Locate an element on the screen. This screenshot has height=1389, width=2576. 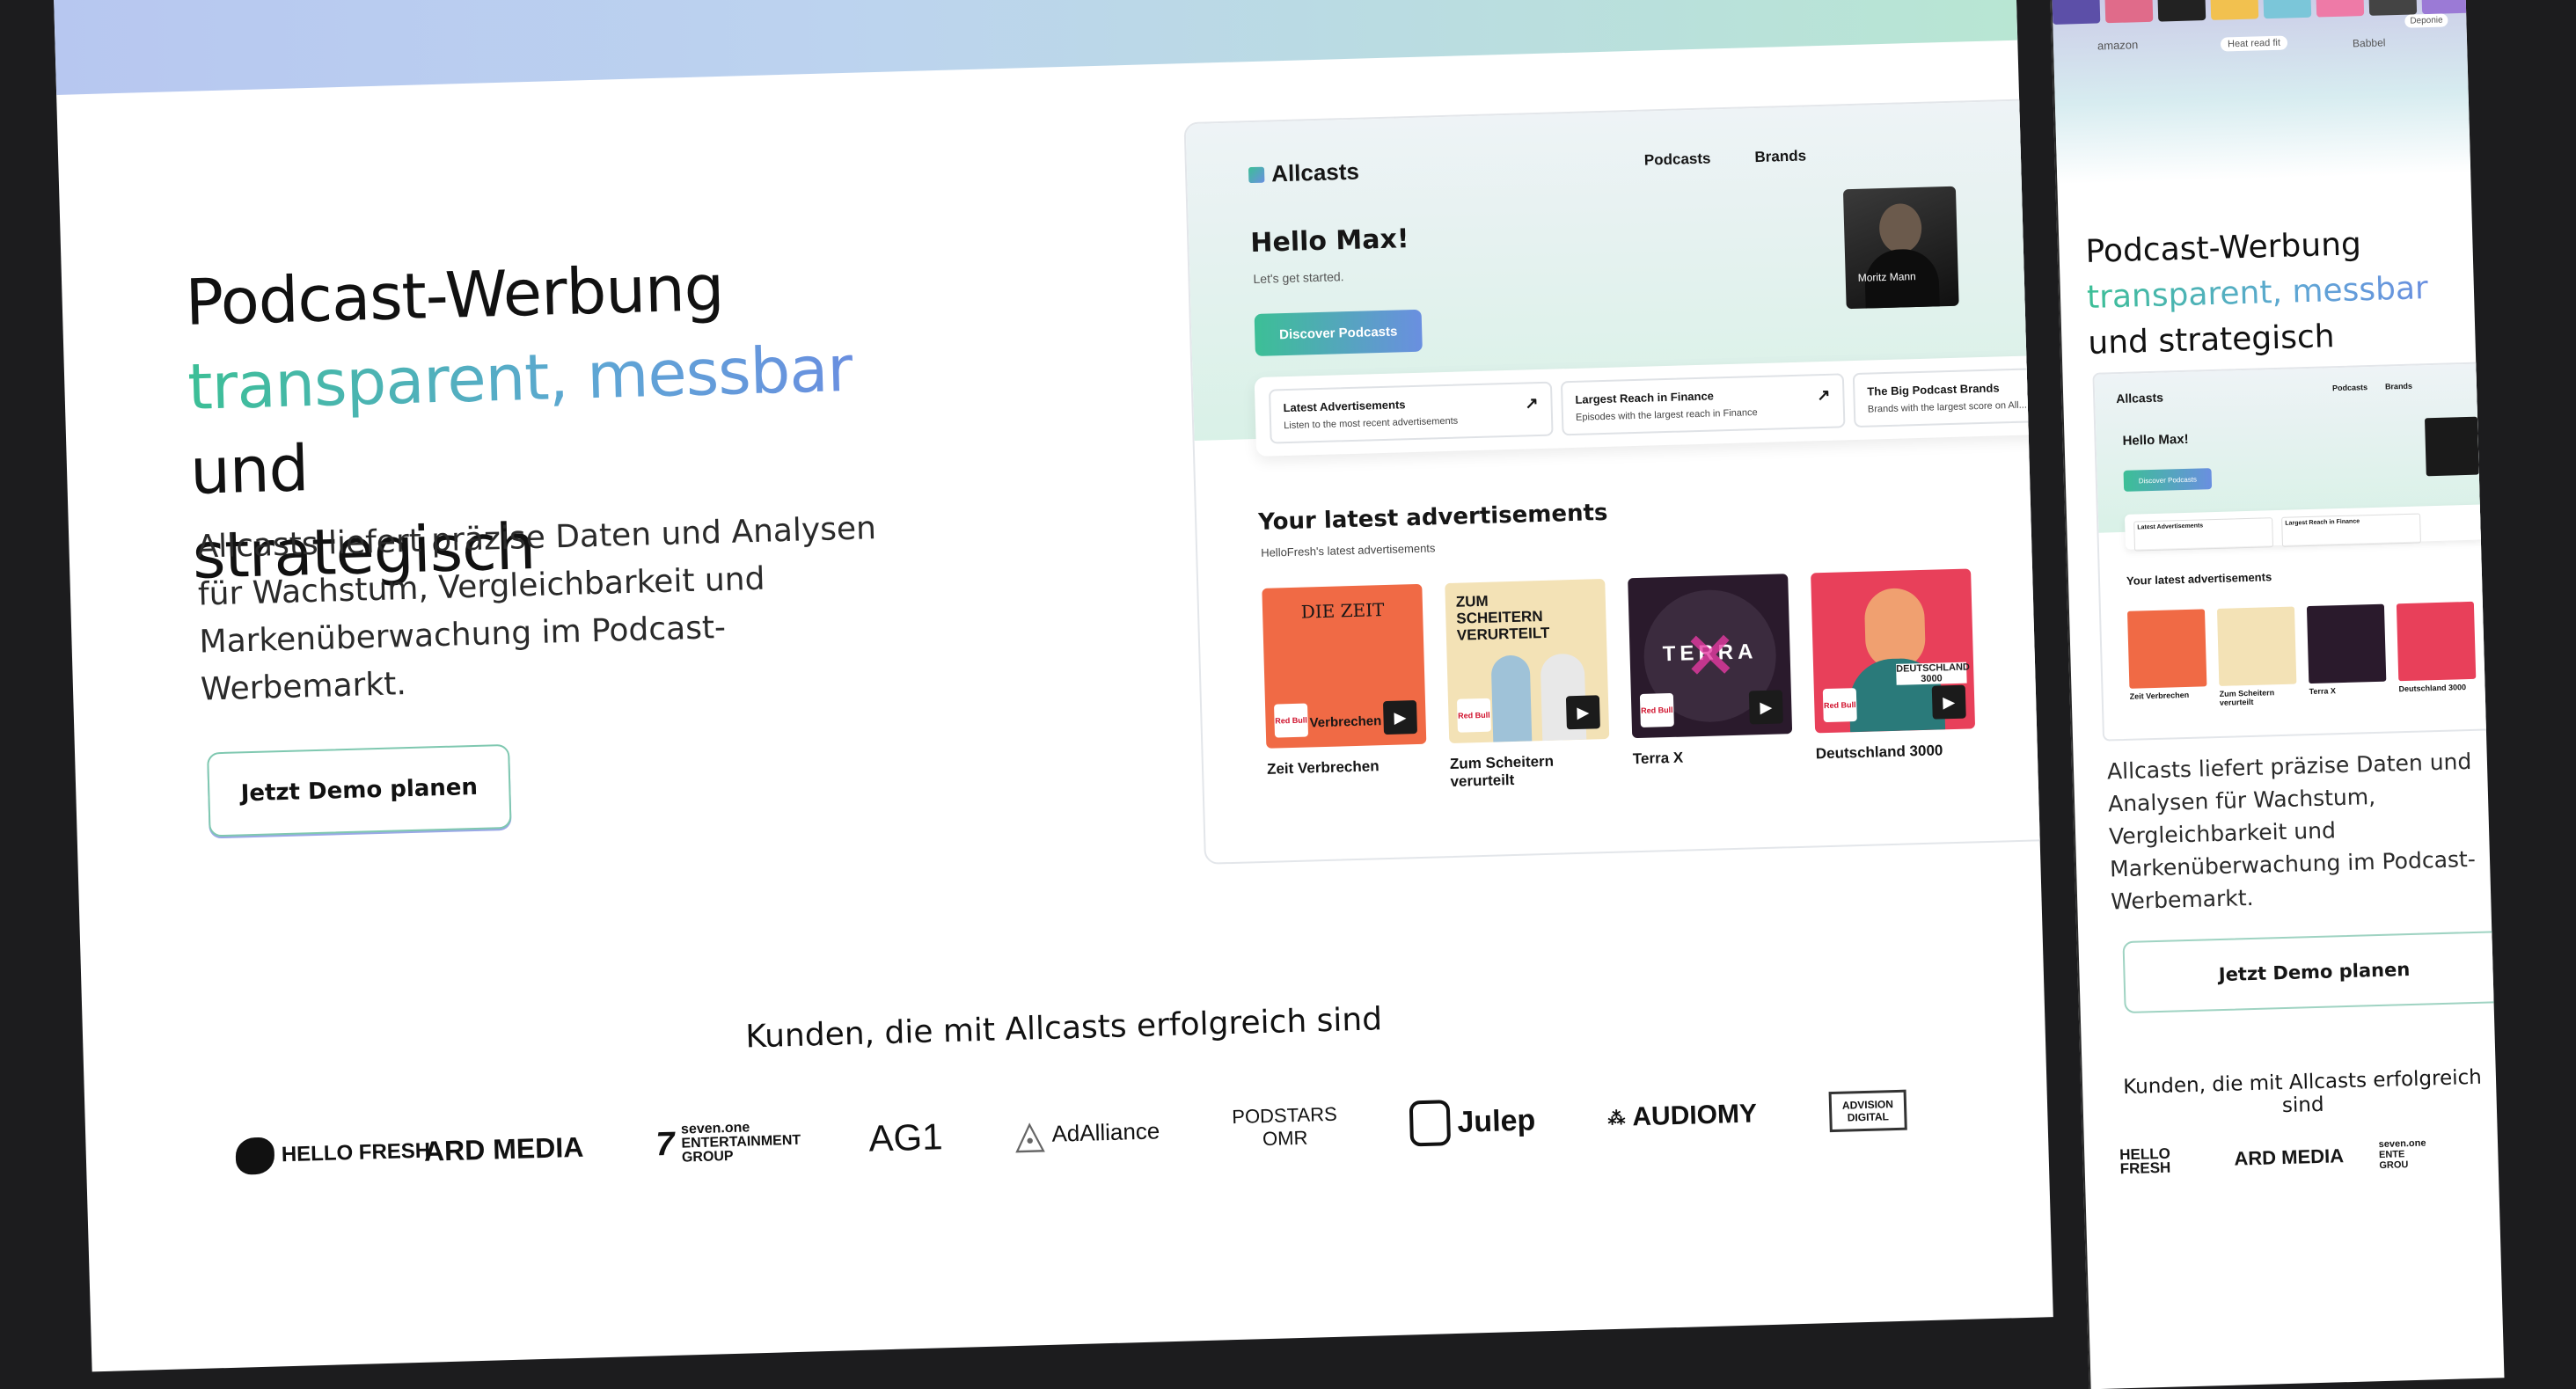
audiomy-dots-icon: ⁂ is located at coordinates (1616, 1118).